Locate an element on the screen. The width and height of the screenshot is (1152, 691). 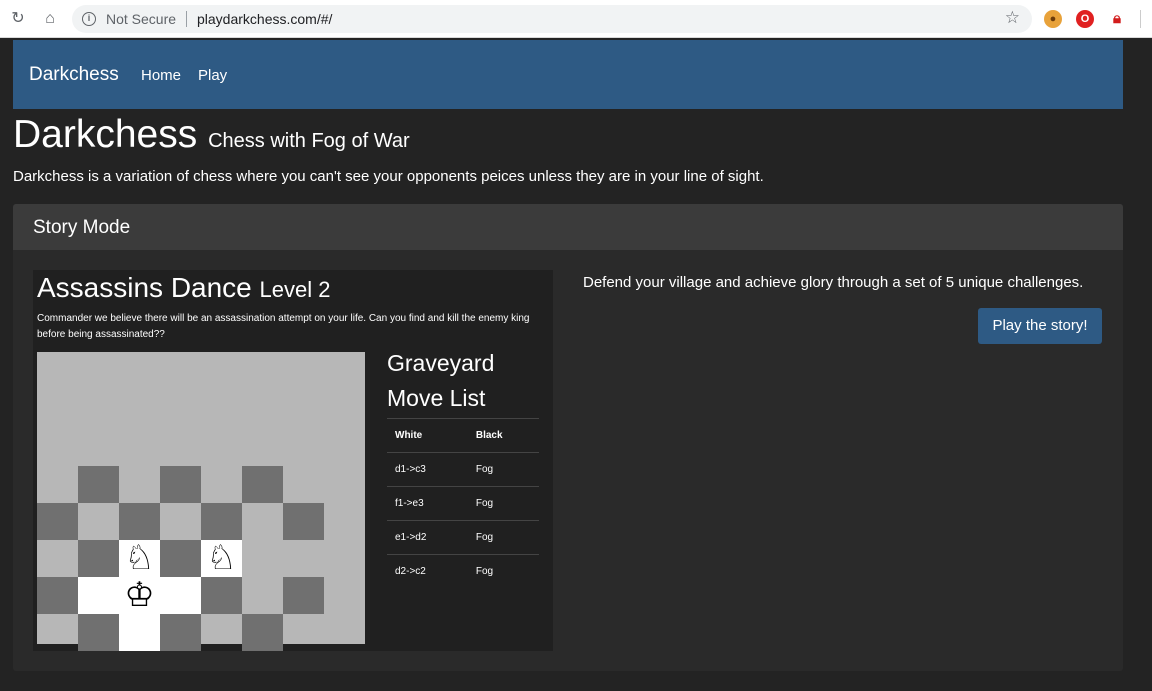
table-row: d2->c2 Fog is located at coordinates (463, 571).